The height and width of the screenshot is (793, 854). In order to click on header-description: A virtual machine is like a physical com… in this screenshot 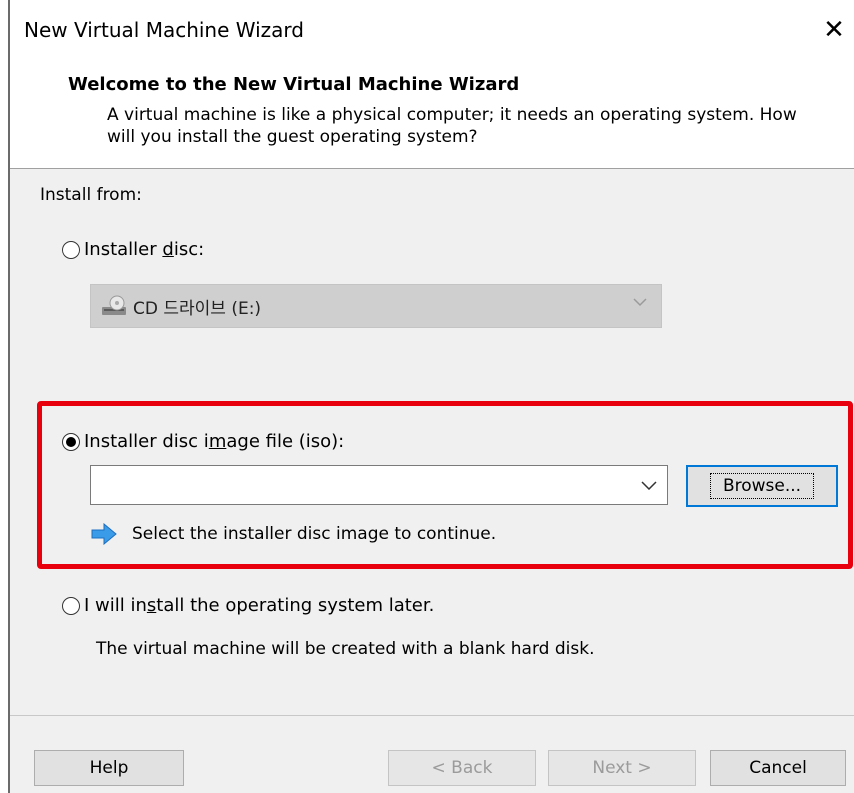, I will do `click(452, 126)`.